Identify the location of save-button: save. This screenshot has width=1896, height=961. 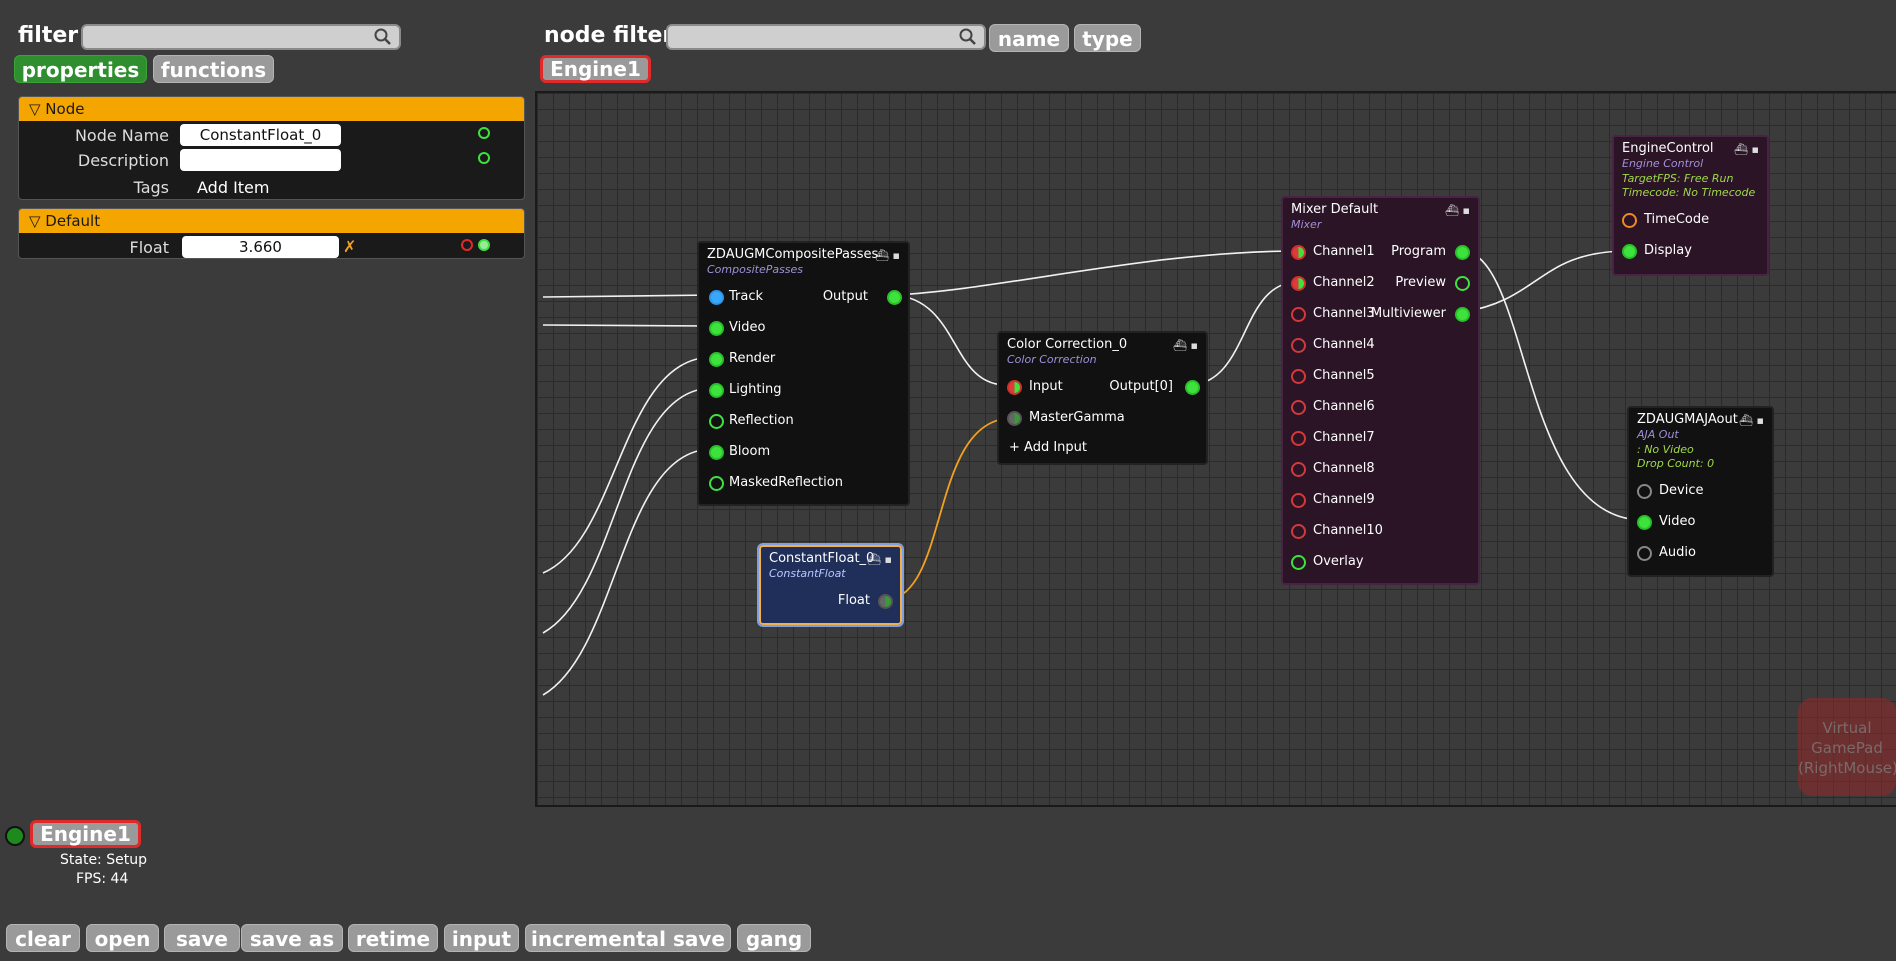
(202, 938).